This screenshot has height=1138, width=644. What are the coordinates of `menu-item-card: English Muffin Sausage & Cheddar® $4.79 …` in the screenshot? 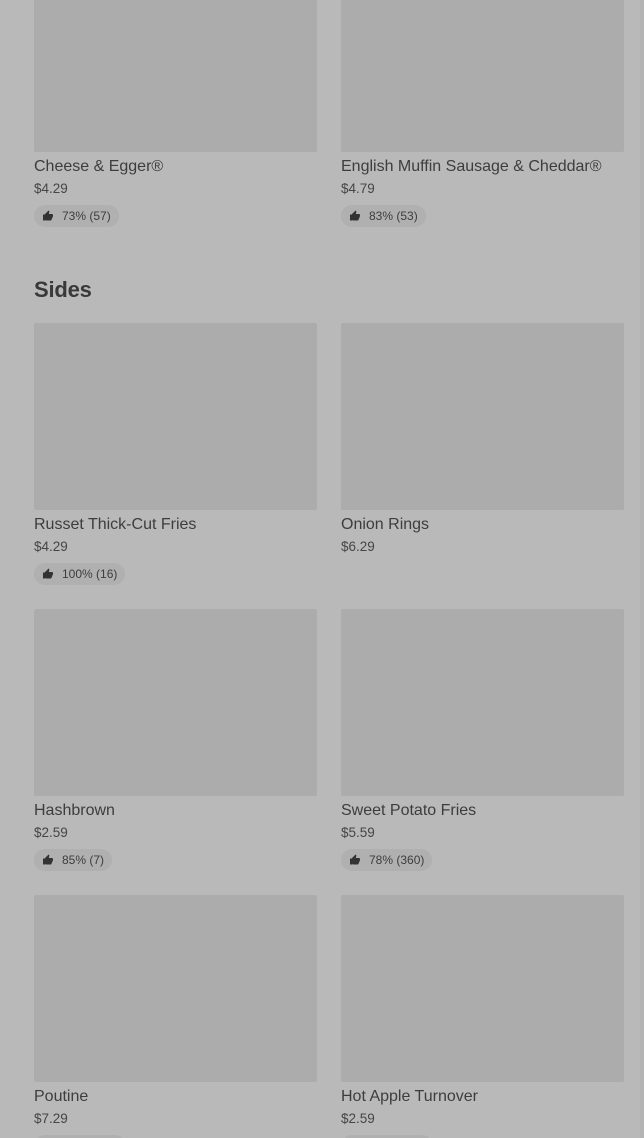 It's located at (482, 113).